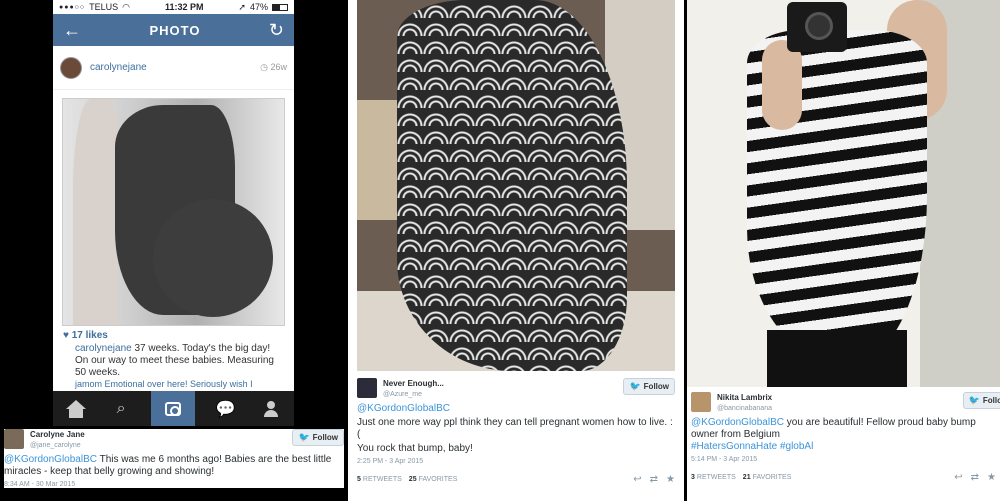  I want to click on battery-percent: 47%, so click(258, 7).